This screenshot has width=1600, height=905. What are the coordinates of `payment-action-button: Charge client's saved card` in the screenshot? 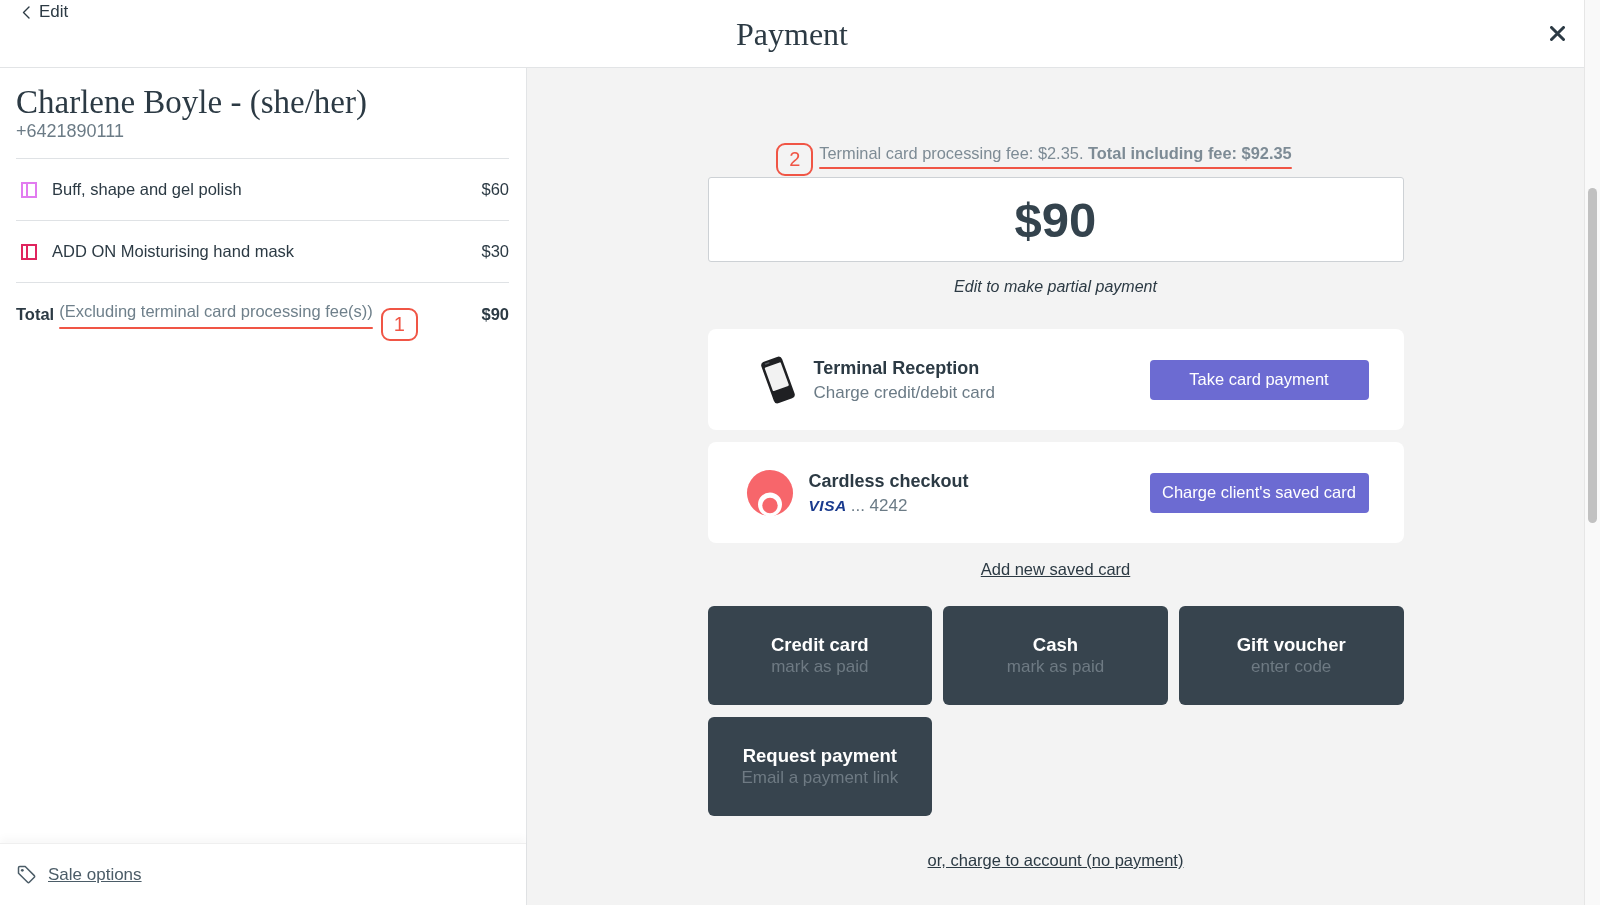 It's located at (1259, 492).